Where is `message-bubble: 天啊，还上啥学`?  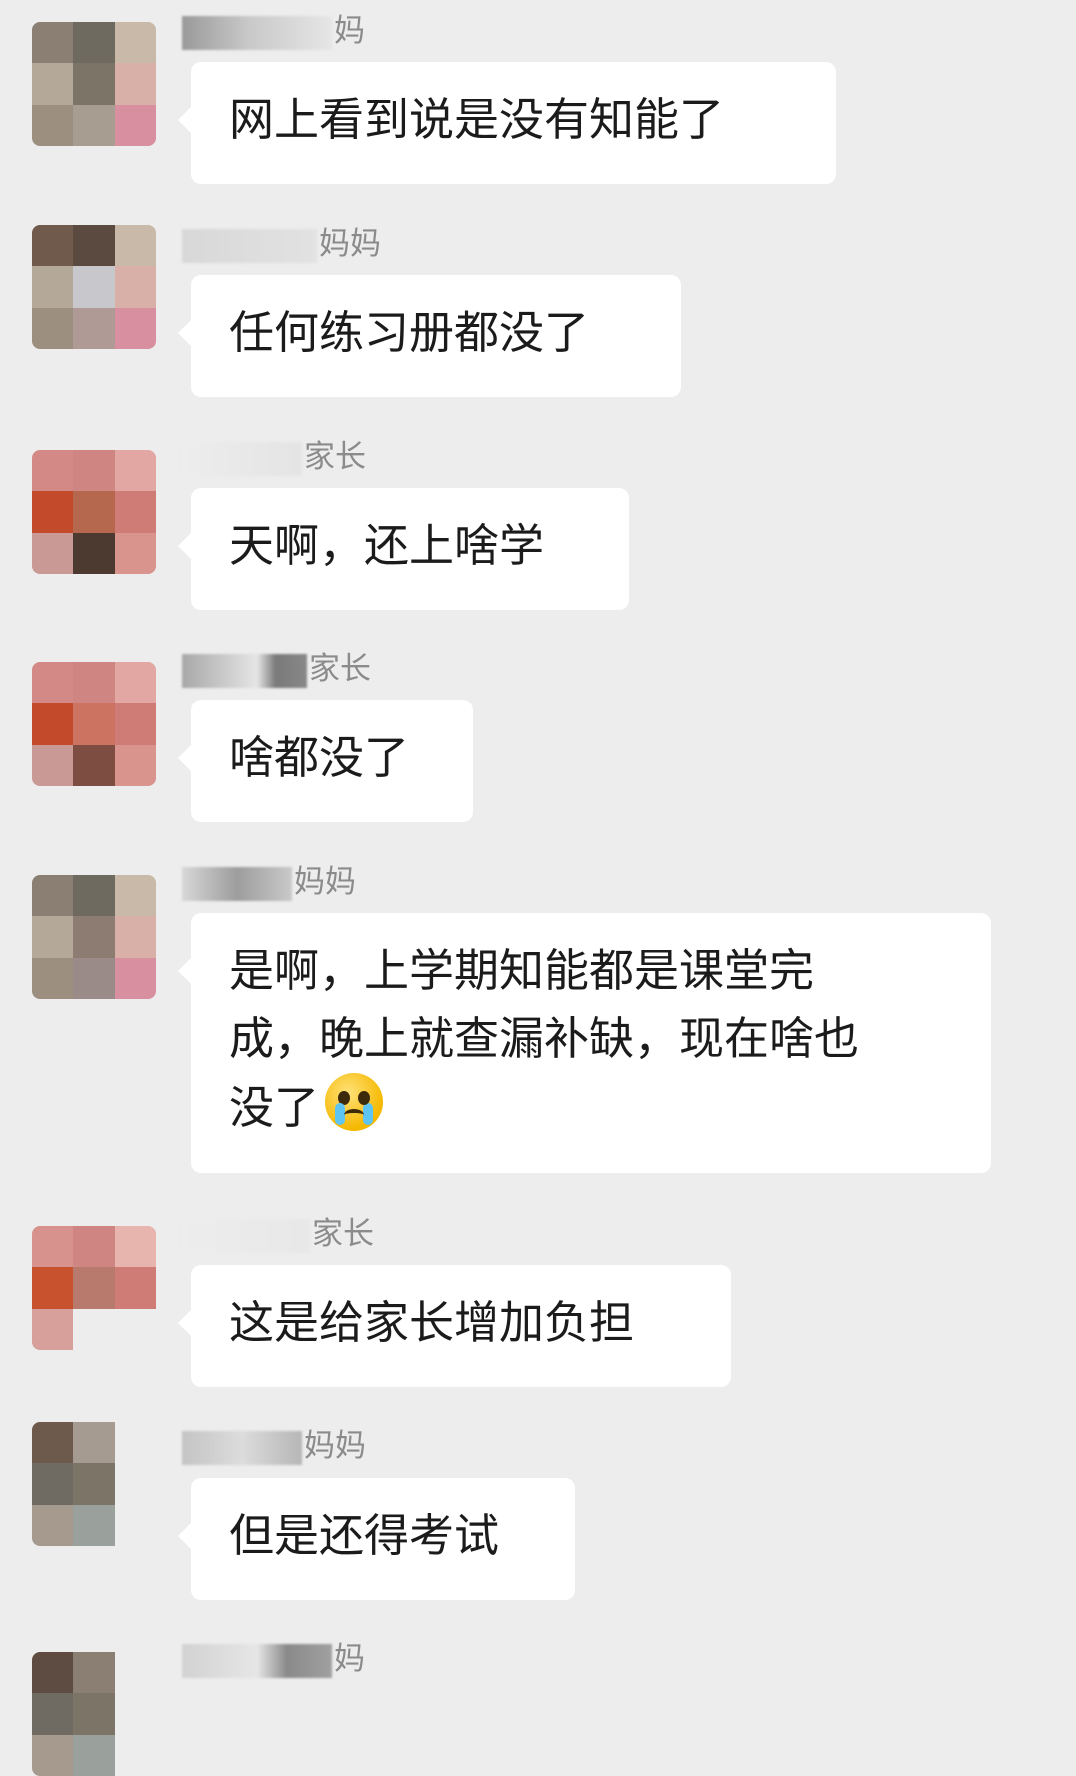
message-bubble: 天啊，还上啥学 is located at coordinates (403, 549).